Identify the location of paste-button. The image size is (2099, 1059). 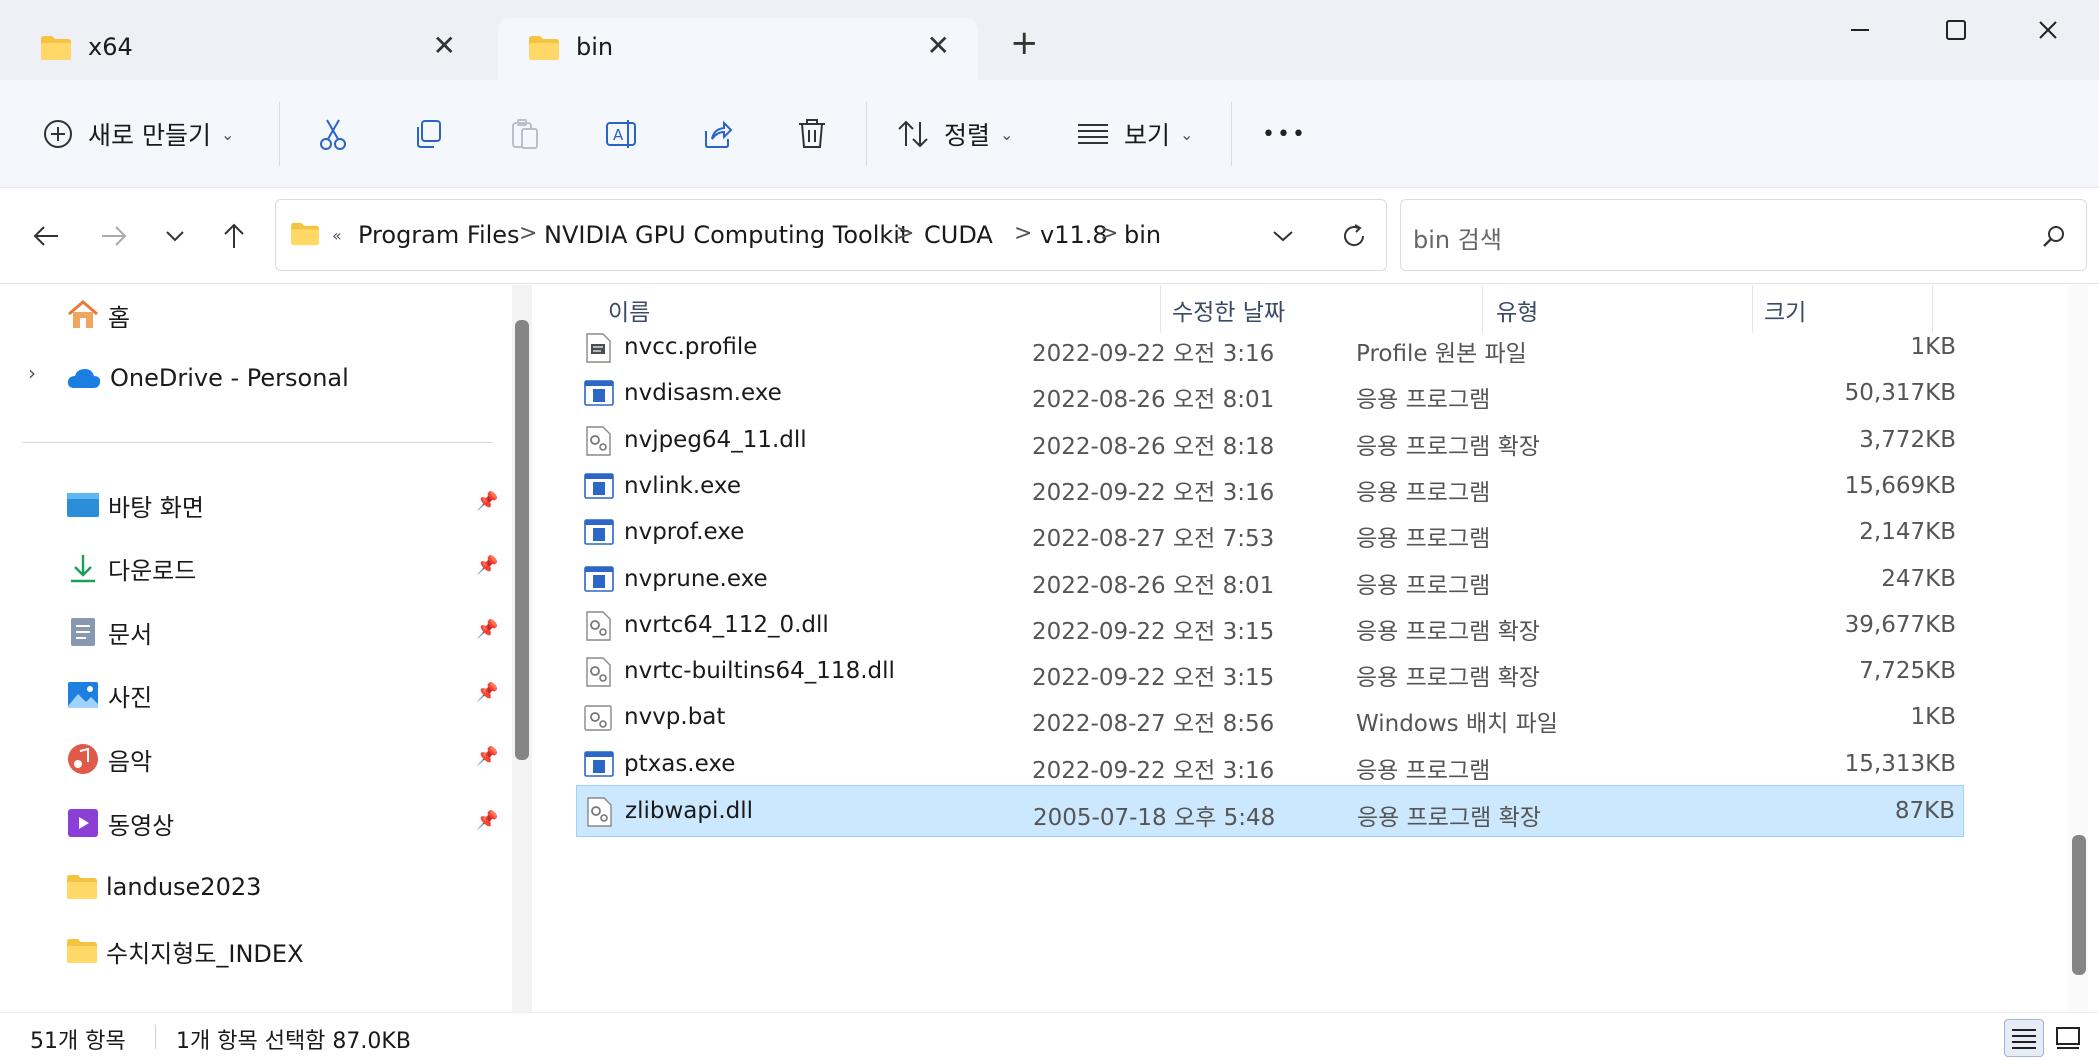
(525, 134).